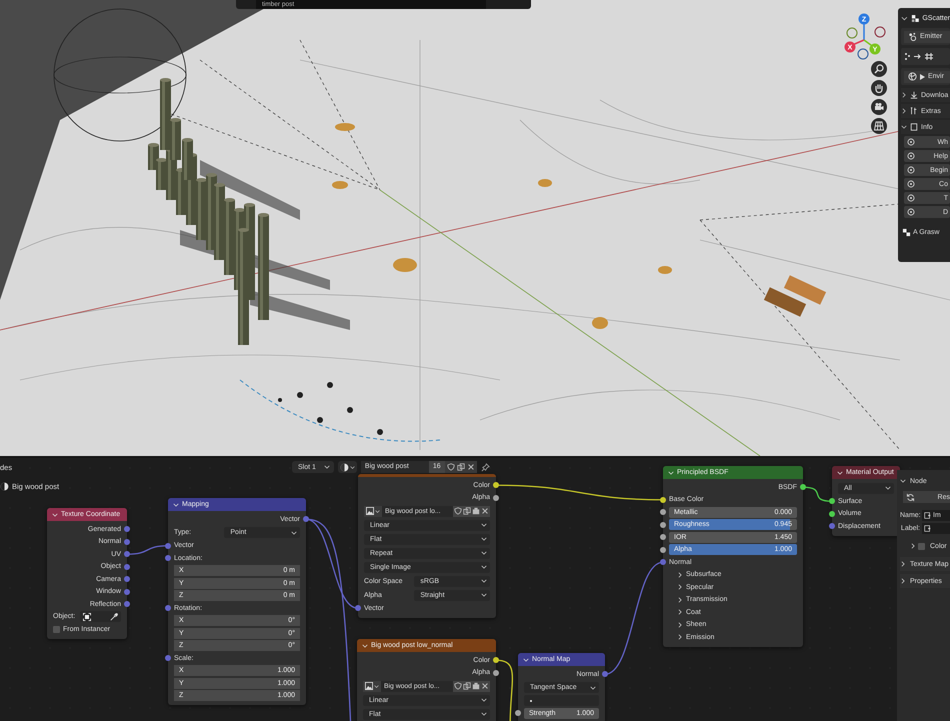 The width and height of the screenshot is (950, 721). What do you see at coordinates (910, 497) in the screenshot?
I see `refresh-icon` at bounding box center [910, 497].